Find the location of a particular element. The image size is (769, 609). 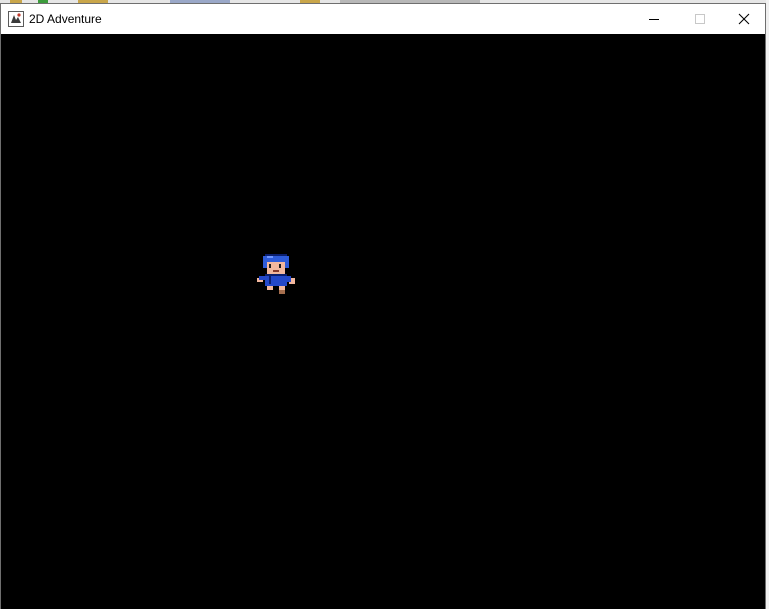

window-title: 2D Adventure is located at coordinates (65, 19).